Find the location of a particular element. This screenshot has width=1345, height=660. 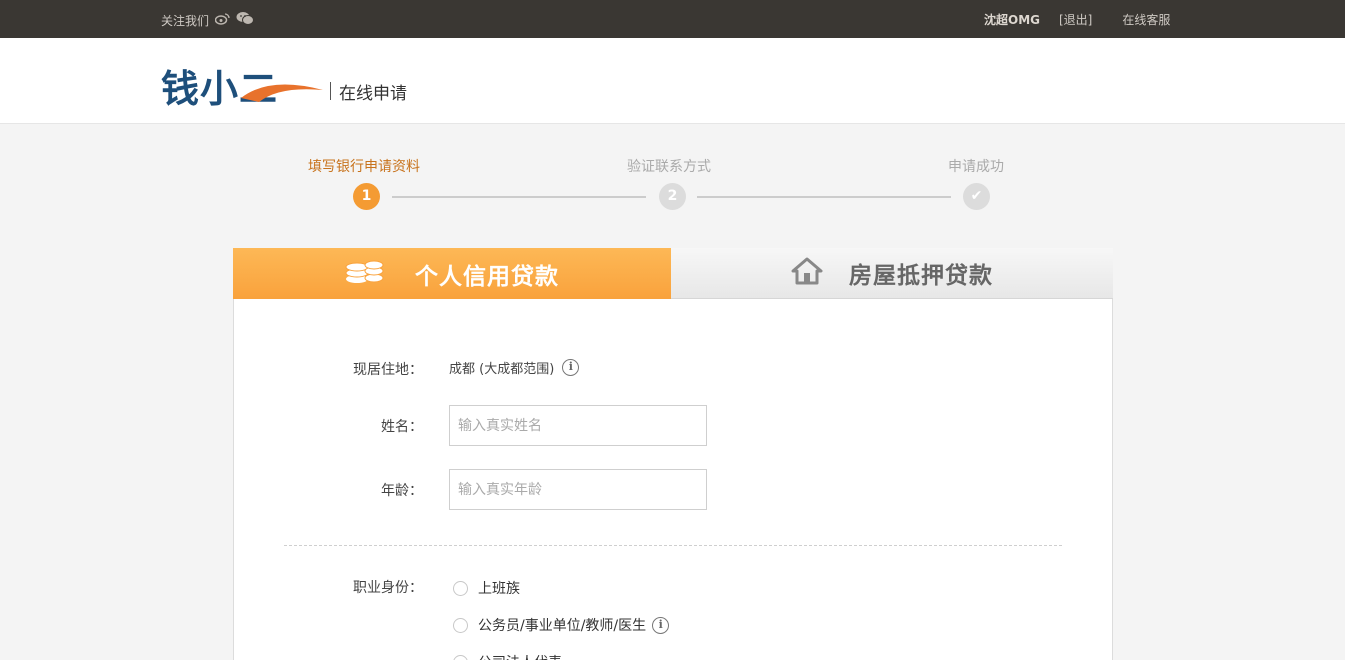

top-bar: 关注我们 沈超OMG [退出] 在线客服 is located at coordinates (672, 19).